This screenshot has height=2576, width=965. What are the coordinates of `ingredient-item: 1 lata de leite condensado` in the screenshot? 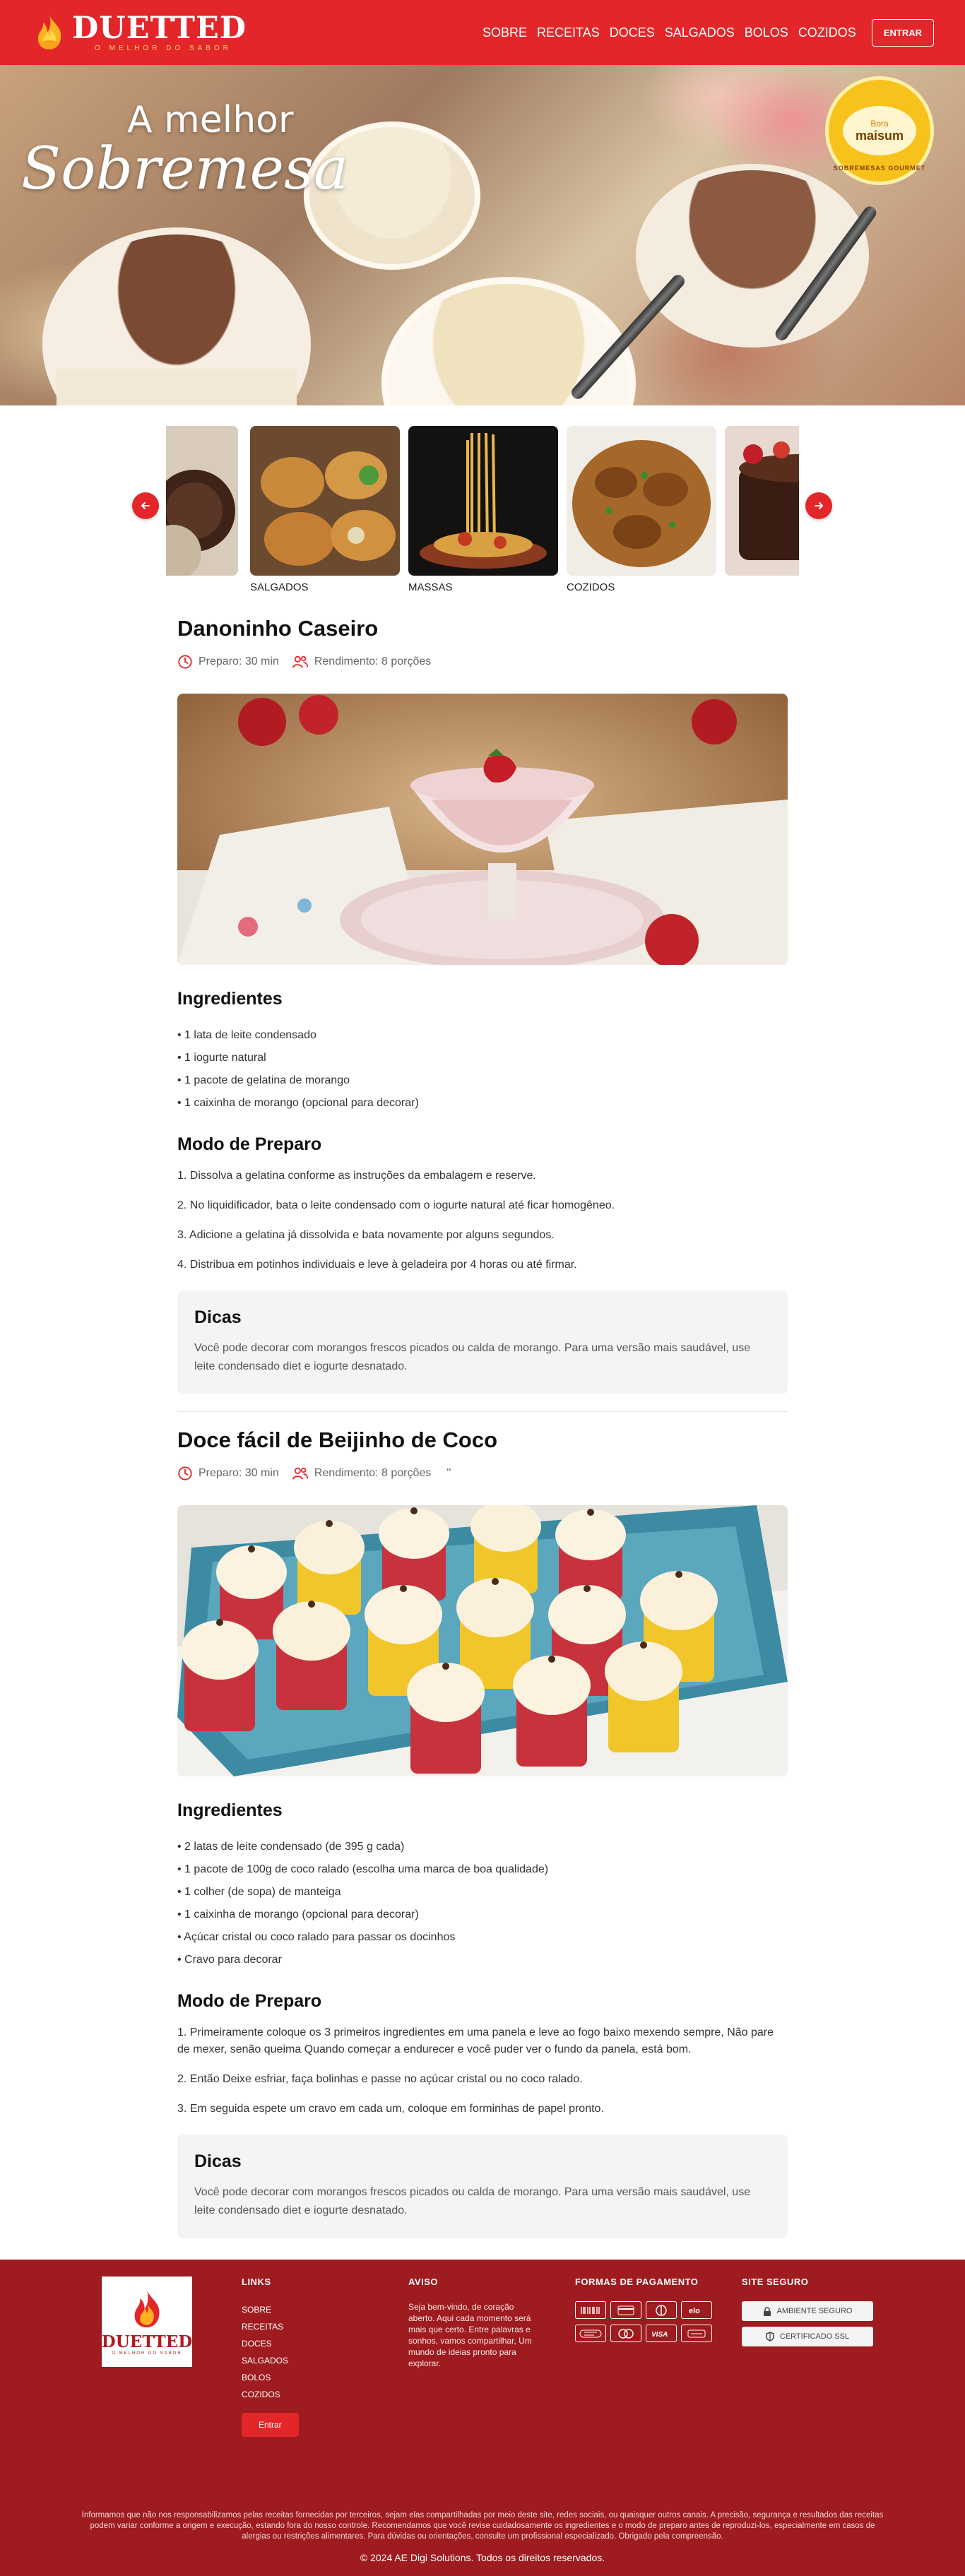 It's located at (482, 1035).